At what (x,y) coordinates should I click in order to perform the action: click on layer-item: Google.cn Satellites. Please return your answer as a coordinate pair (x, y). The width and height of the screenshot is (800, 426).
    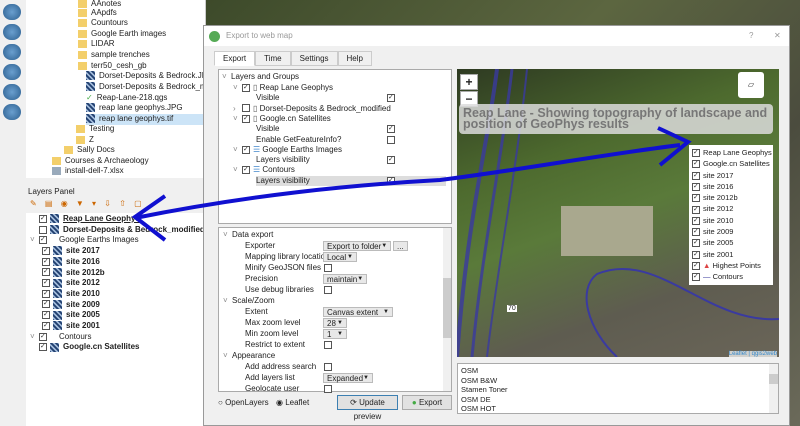
    Looking at the image, I should click on (84, 347).